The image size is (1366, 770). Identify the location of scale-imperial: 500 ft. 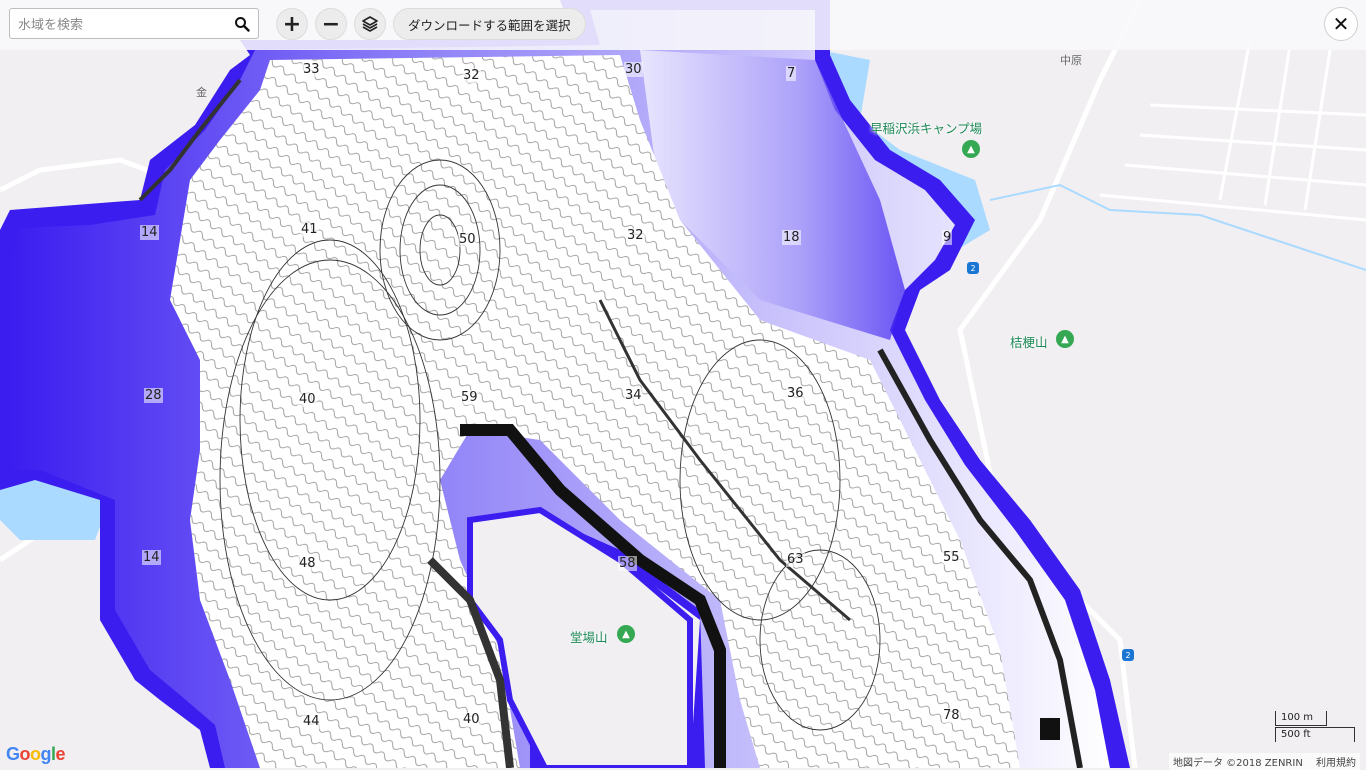
(1296, 734).